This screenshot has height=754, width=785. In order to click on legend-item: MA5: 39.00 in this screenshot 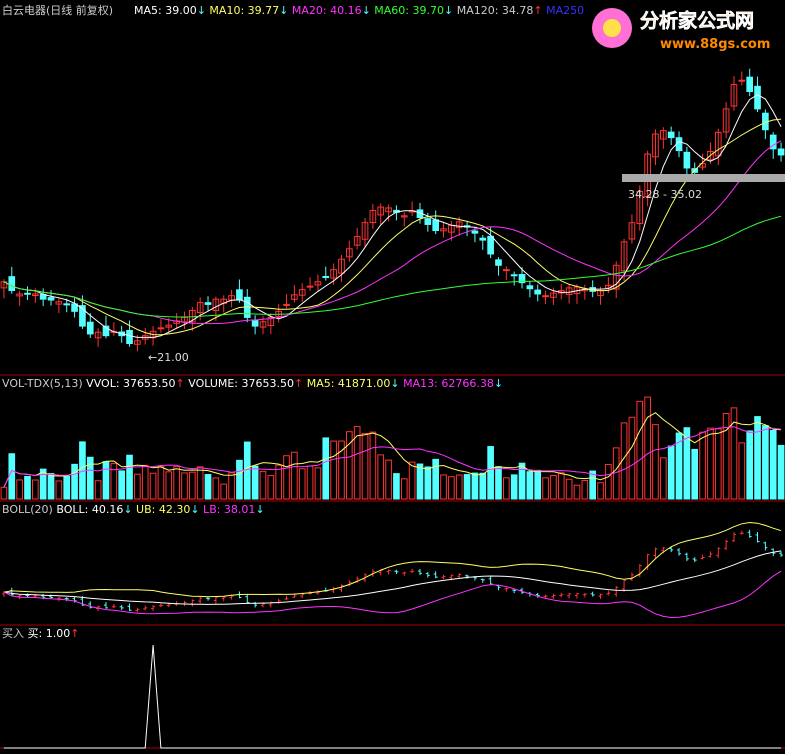, I will do `click(165, 10)`.